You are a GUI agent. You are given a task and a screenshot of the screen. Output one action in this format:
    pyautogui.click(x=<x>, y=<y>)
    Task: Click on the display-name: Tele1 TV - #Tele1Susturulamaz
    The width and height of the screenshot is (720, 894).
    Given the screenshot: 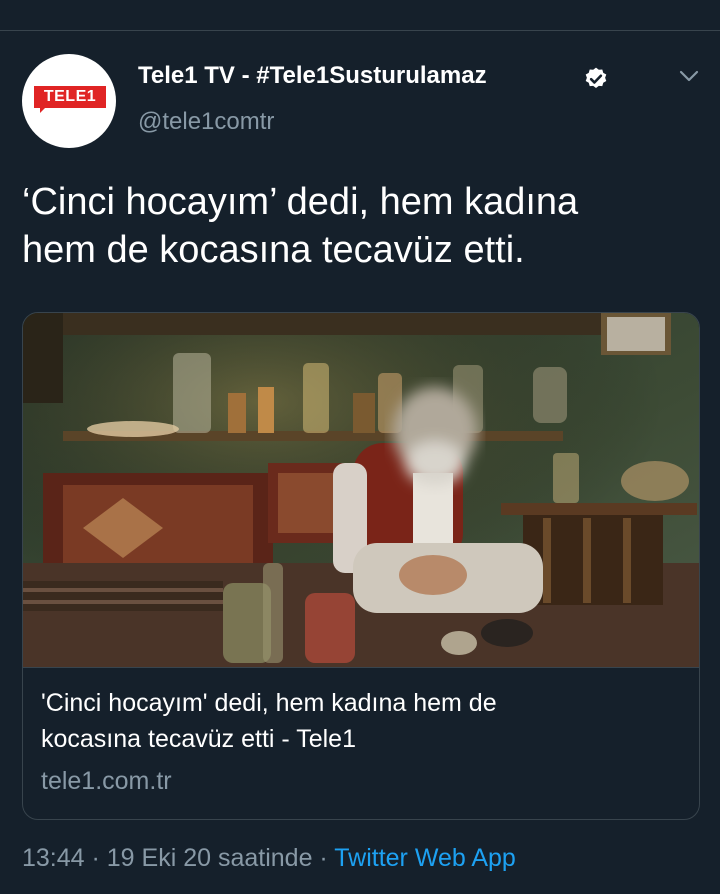 What is the action you would take?
    pyautogui.click(x=312, y=76)
    